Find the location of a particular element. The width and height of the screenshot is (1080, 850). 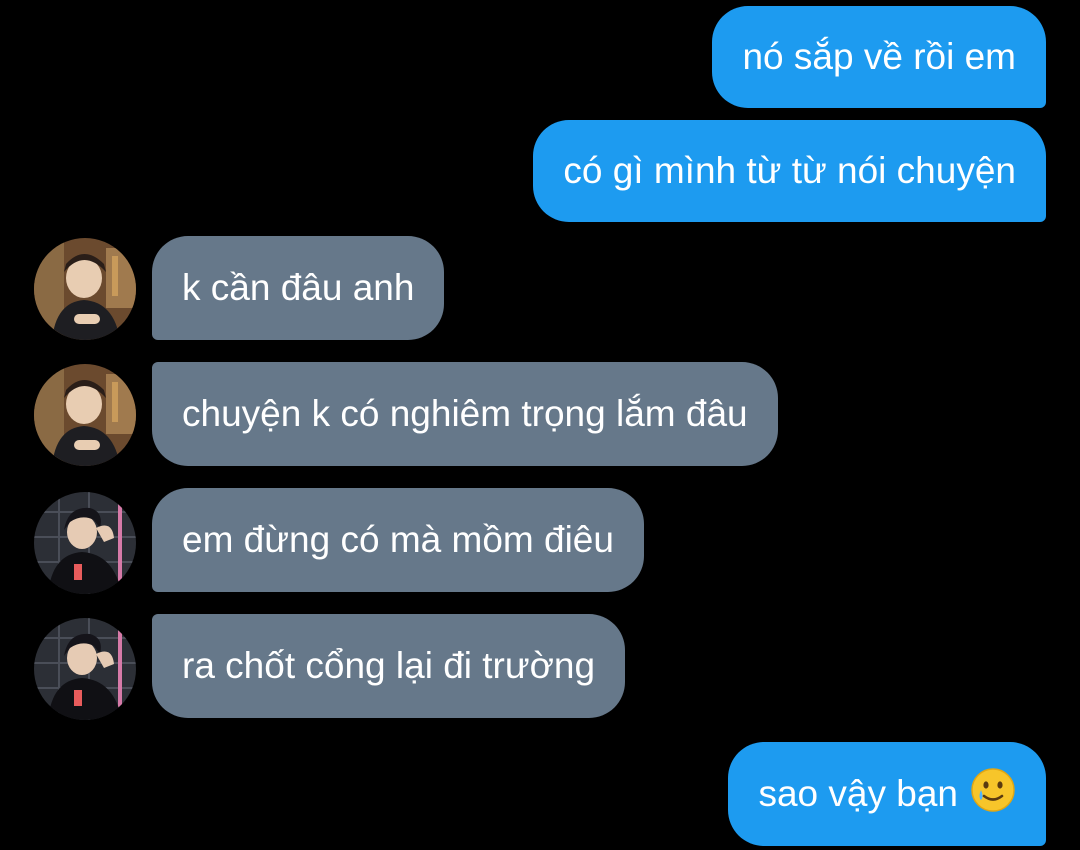

incoming-message-bubble: ra chốt cổng lại đi trường is located at coordinates (389, 666).